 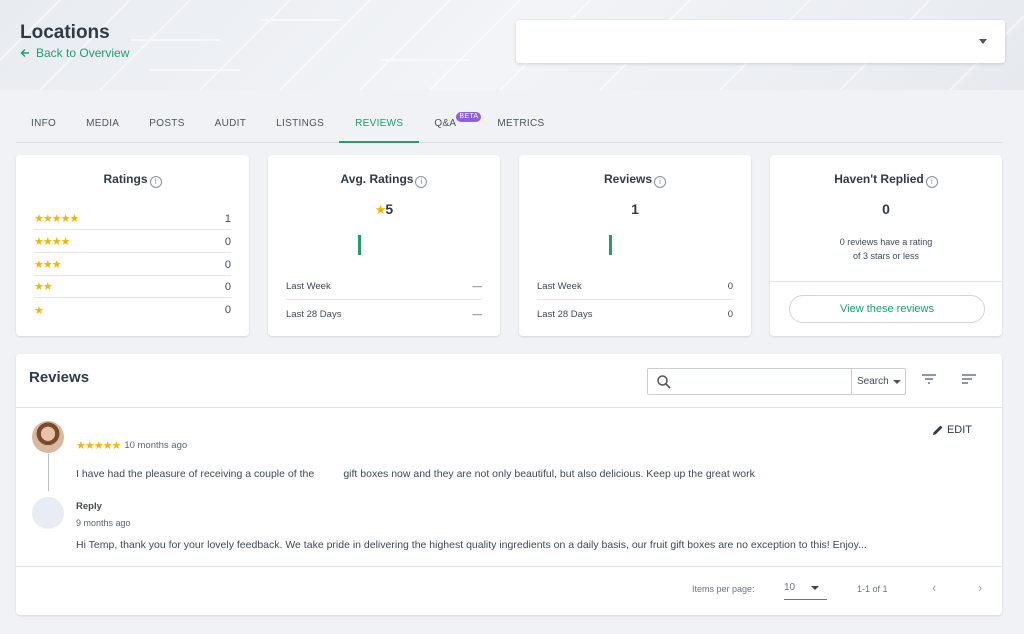 I want to click on page-title: Locations, so click(x=65, y=32).